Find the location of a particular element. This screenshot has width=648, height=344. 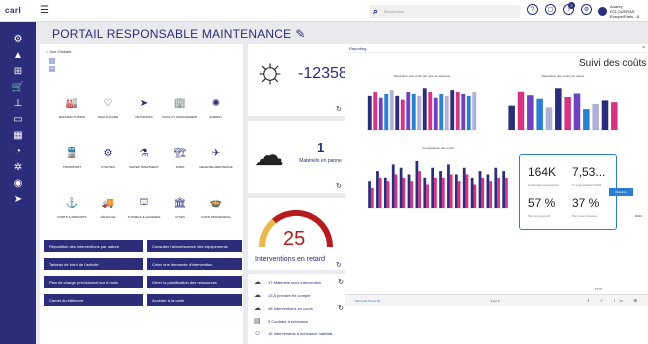

share-icons: f ✓ in ✉ is located at coordinates (615, 300).